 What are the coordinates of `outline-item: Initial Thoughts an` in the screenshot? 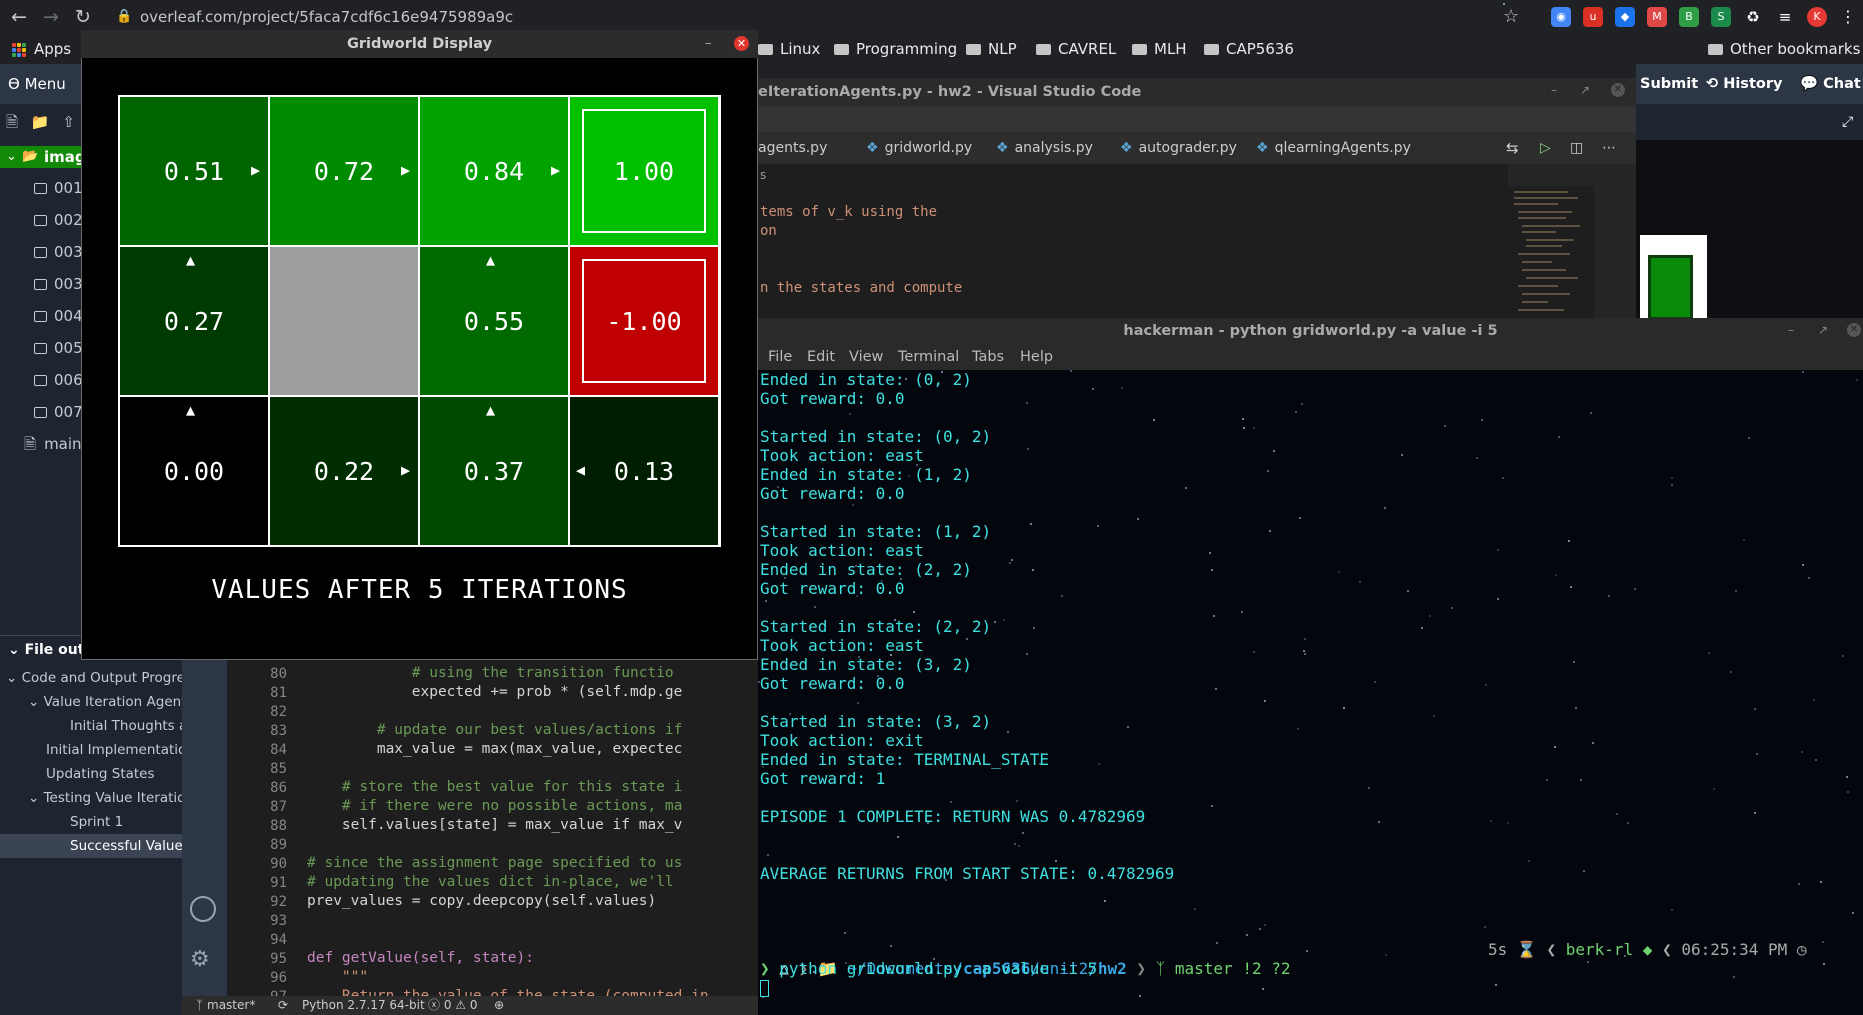 It's located at (91, 726).